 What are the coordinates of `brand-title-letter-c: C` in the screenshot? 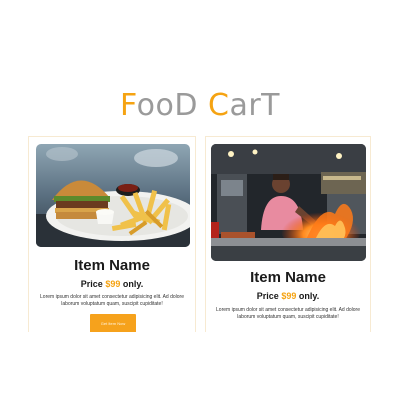 It's located at (219, 105).